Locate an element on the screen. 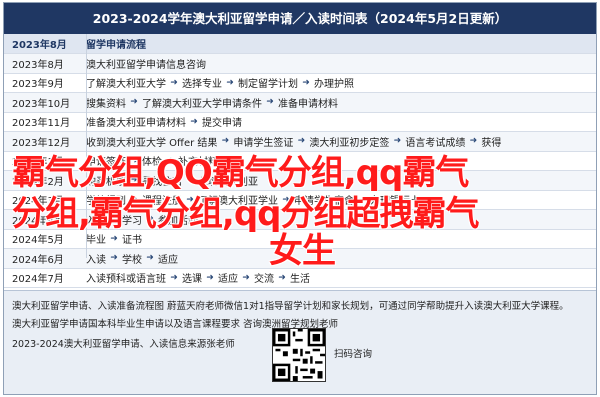  table-row: 2024年7月 入读预科或语言班 ➜ 选课 ➜ 适应 ➜ 交流 ➜ 生活 is located at coordinates (300, 278).